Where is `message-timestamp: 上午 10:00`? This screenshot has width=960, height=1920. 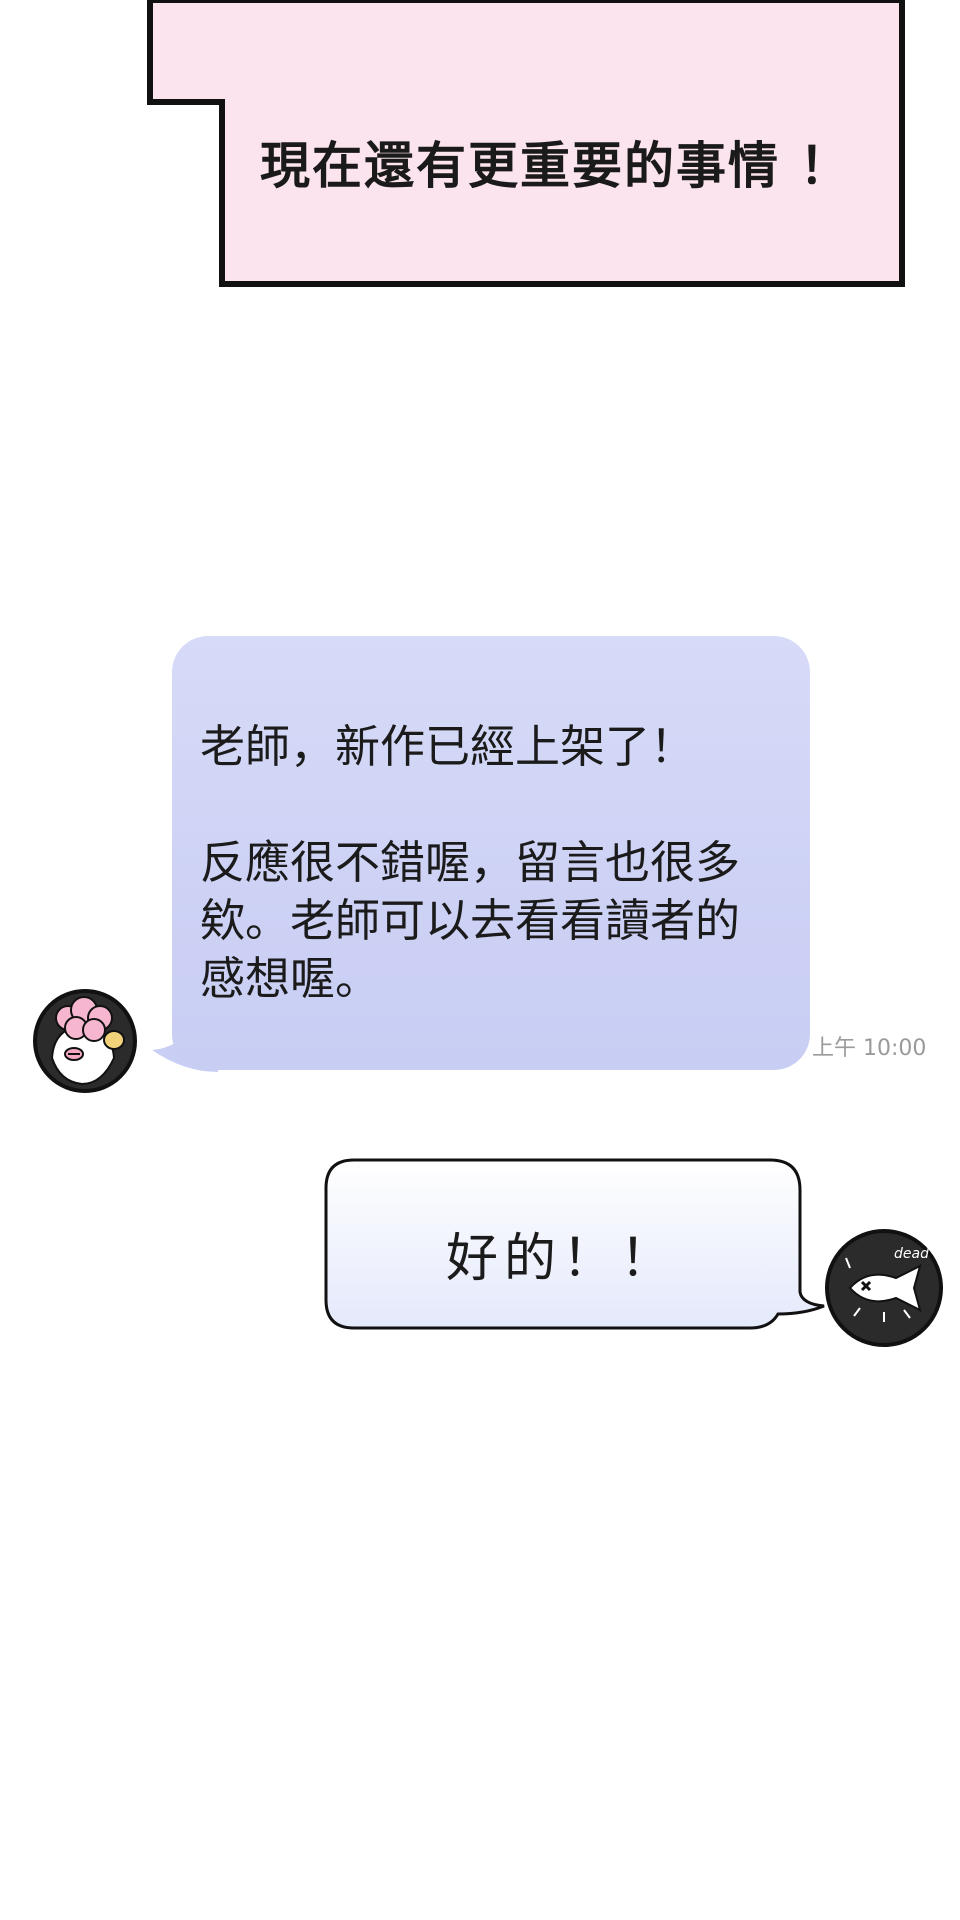
message-timestamp: 上午 10:00 is located at coordinates (869, 1048).